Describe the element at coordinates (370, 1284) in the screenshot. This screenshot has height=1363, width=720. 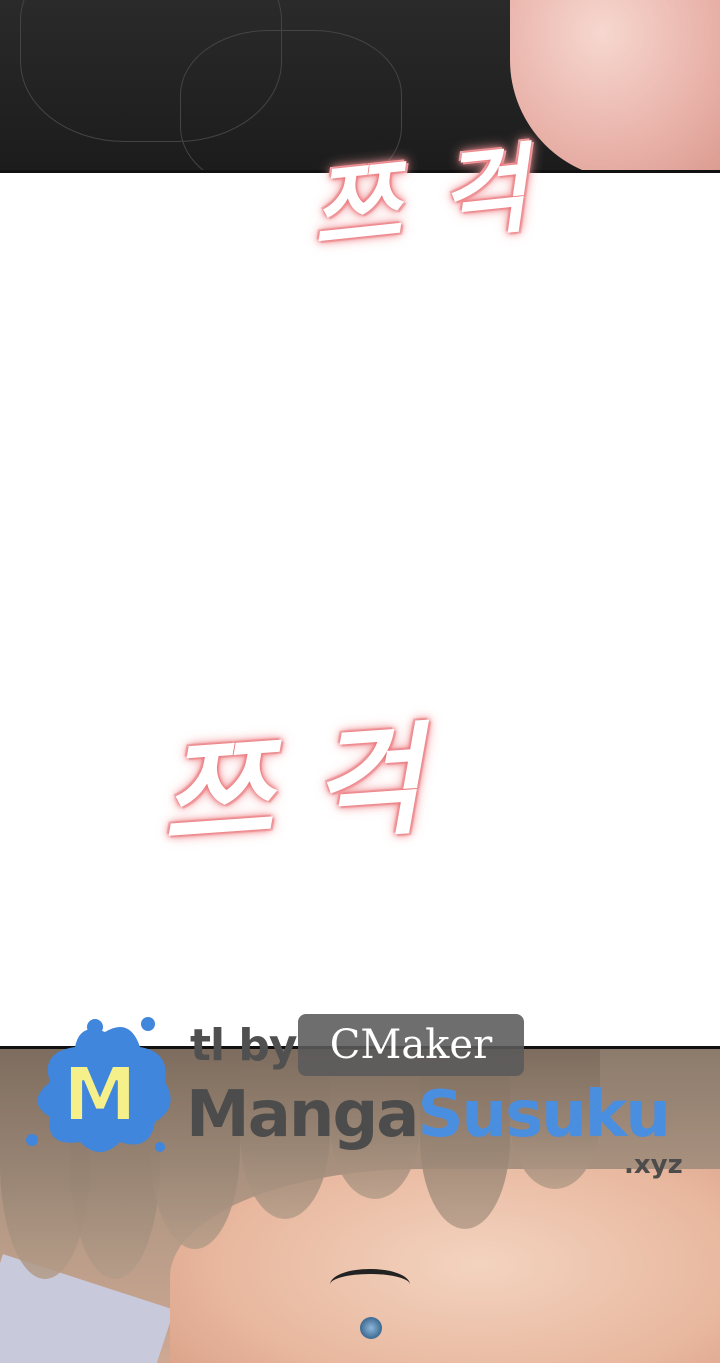
I see `eye-lid` at that location.